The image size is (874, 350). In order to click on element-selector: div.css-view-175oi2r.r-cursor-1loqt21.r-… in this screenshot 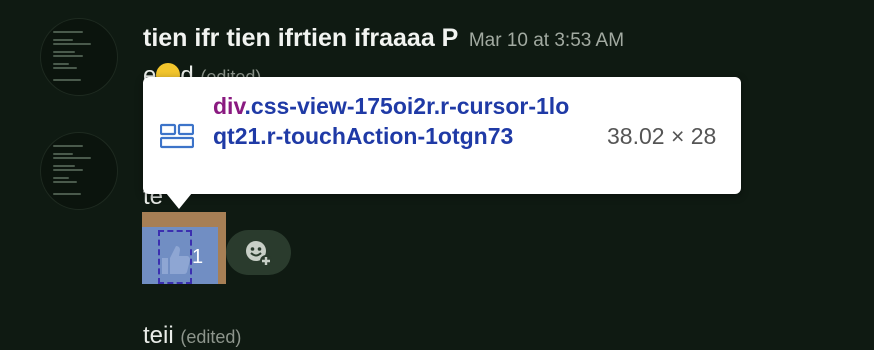, I will do `click(398, 121)`.